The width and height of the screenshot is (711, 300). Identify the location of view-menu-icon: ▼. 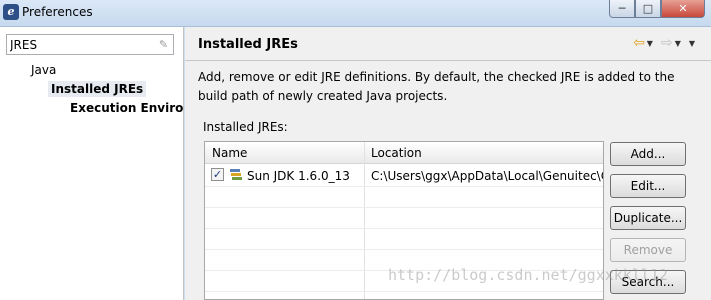
(692, 43).